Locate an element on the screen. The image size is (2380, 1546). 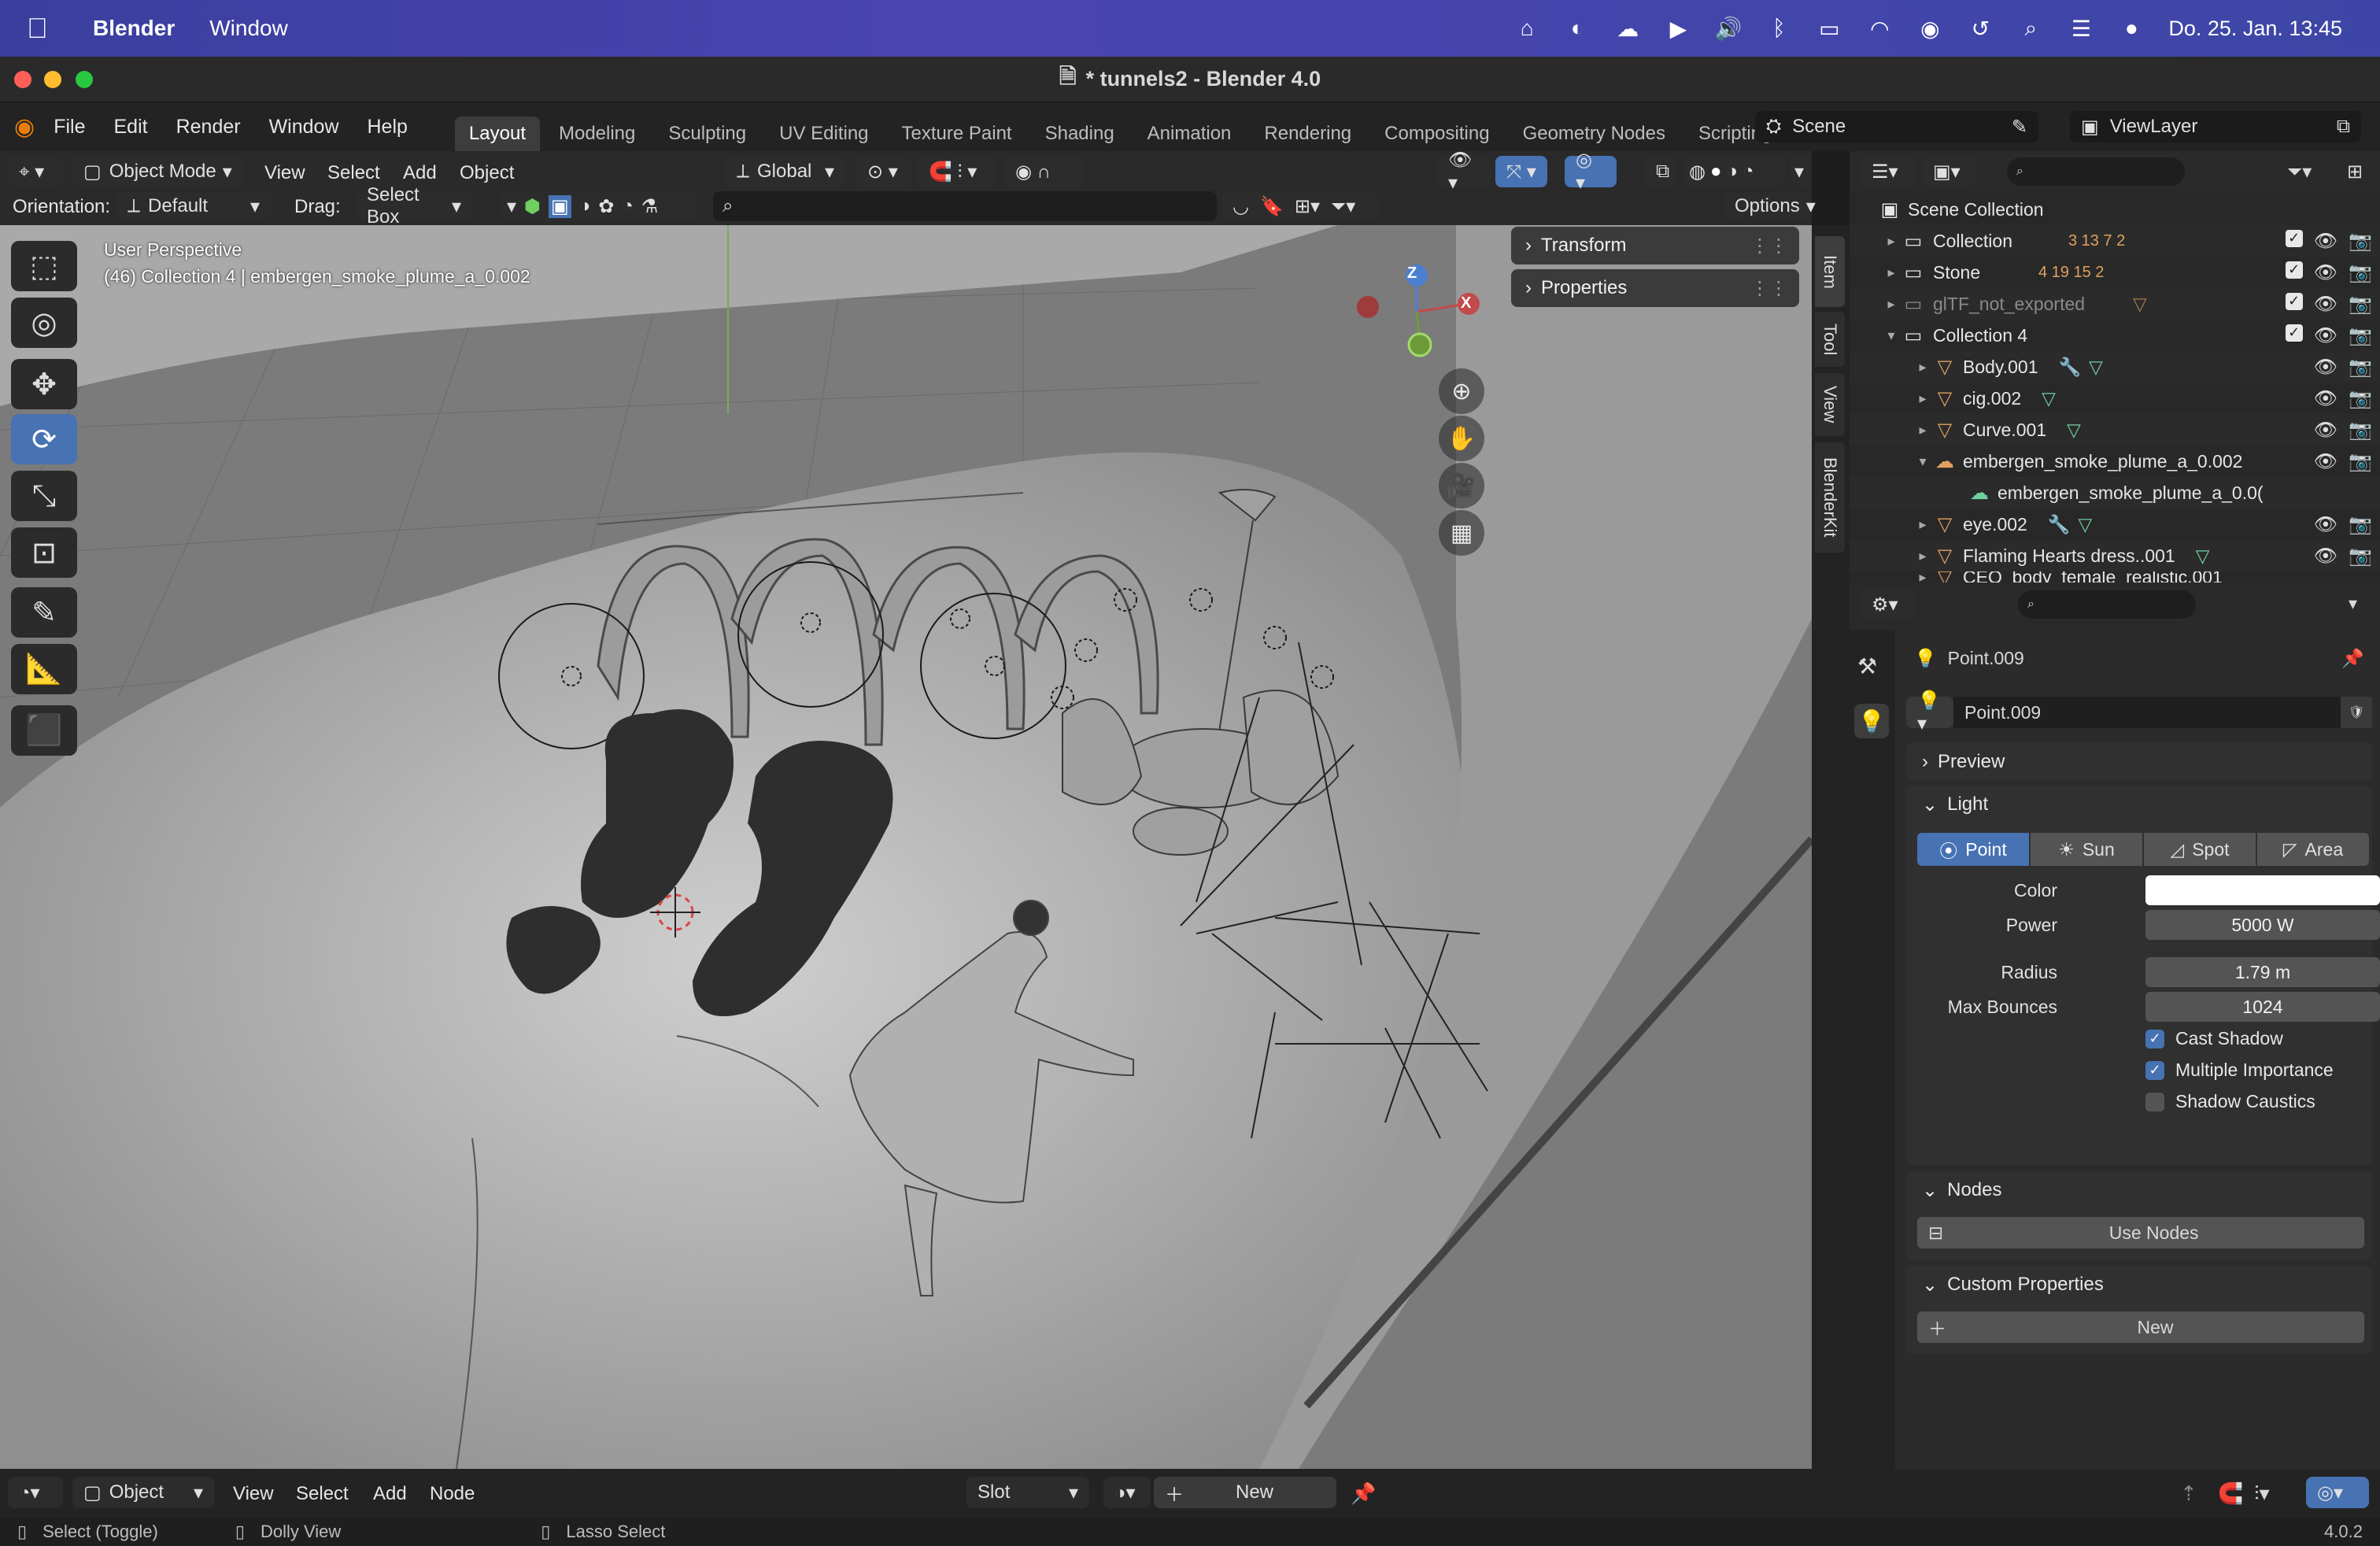
material-icon: ⬢ is located at coordinates (532, 206).